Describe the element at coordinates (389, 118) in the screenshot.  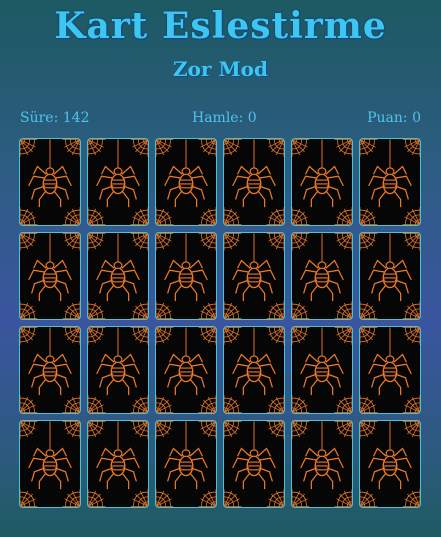
I see `score-label: Puan` at that location.